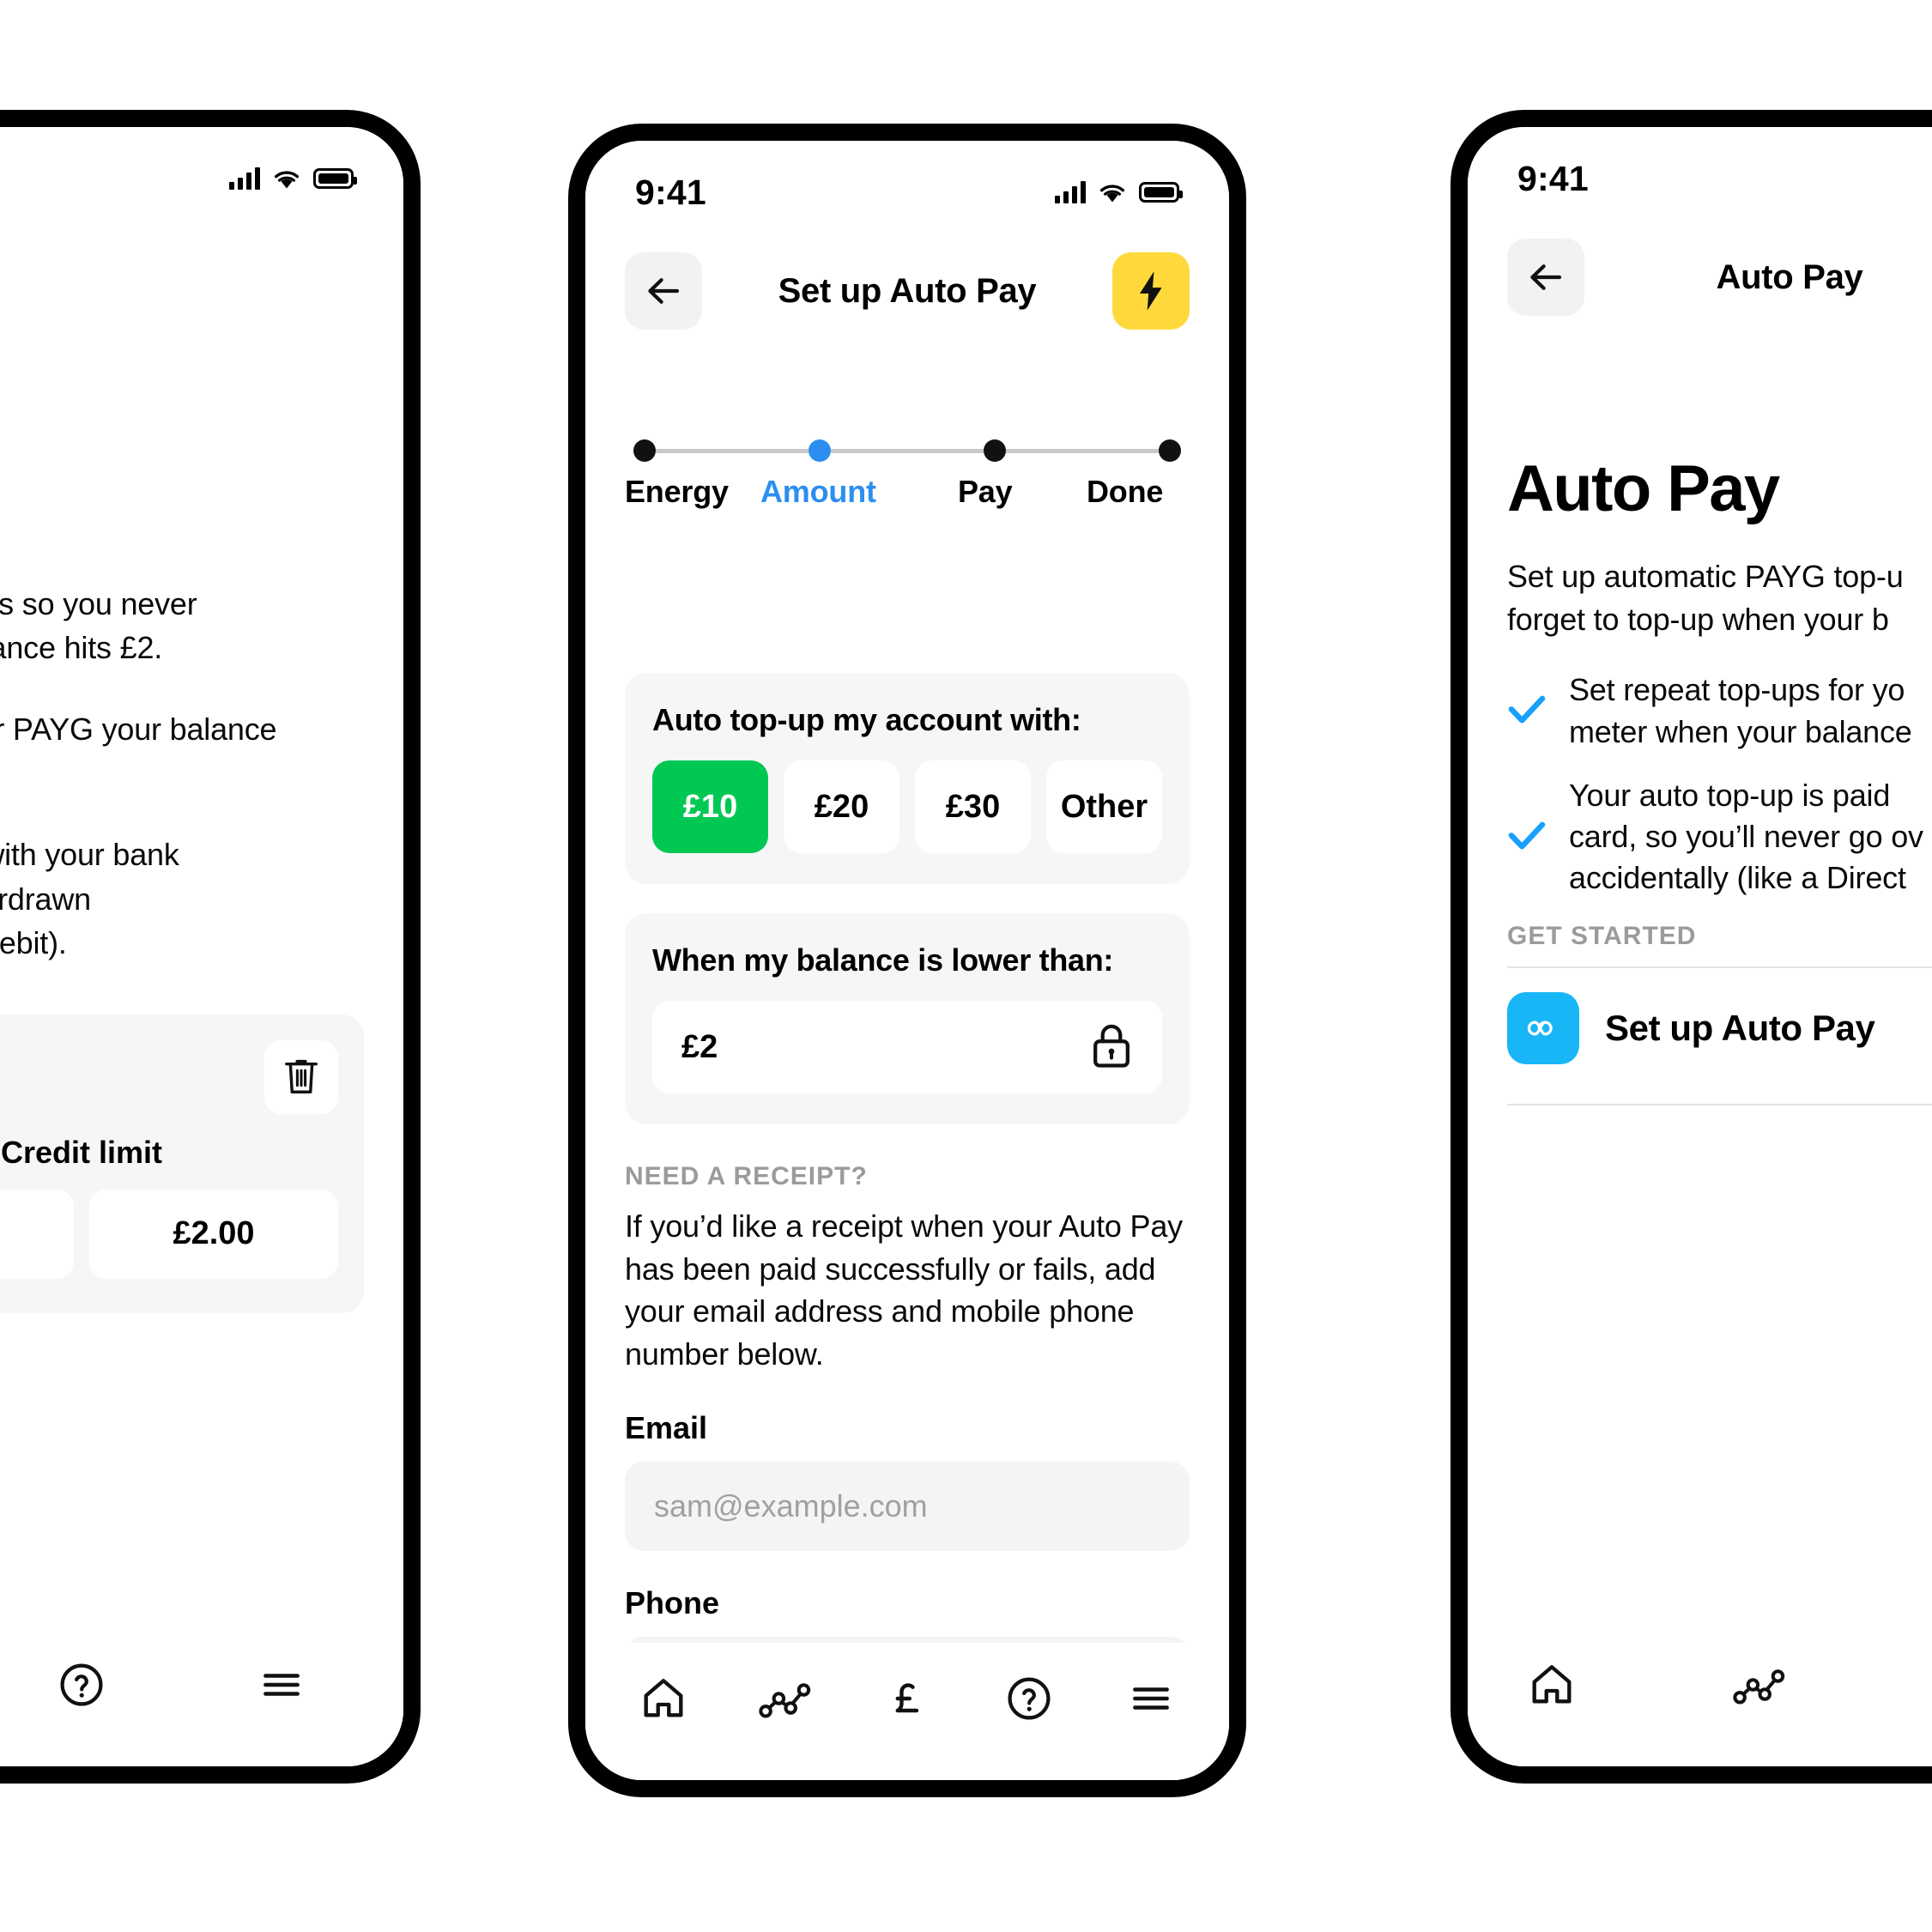 The image size is (1932, 1932). I want to click on trash-icon, so click(302, 1076).